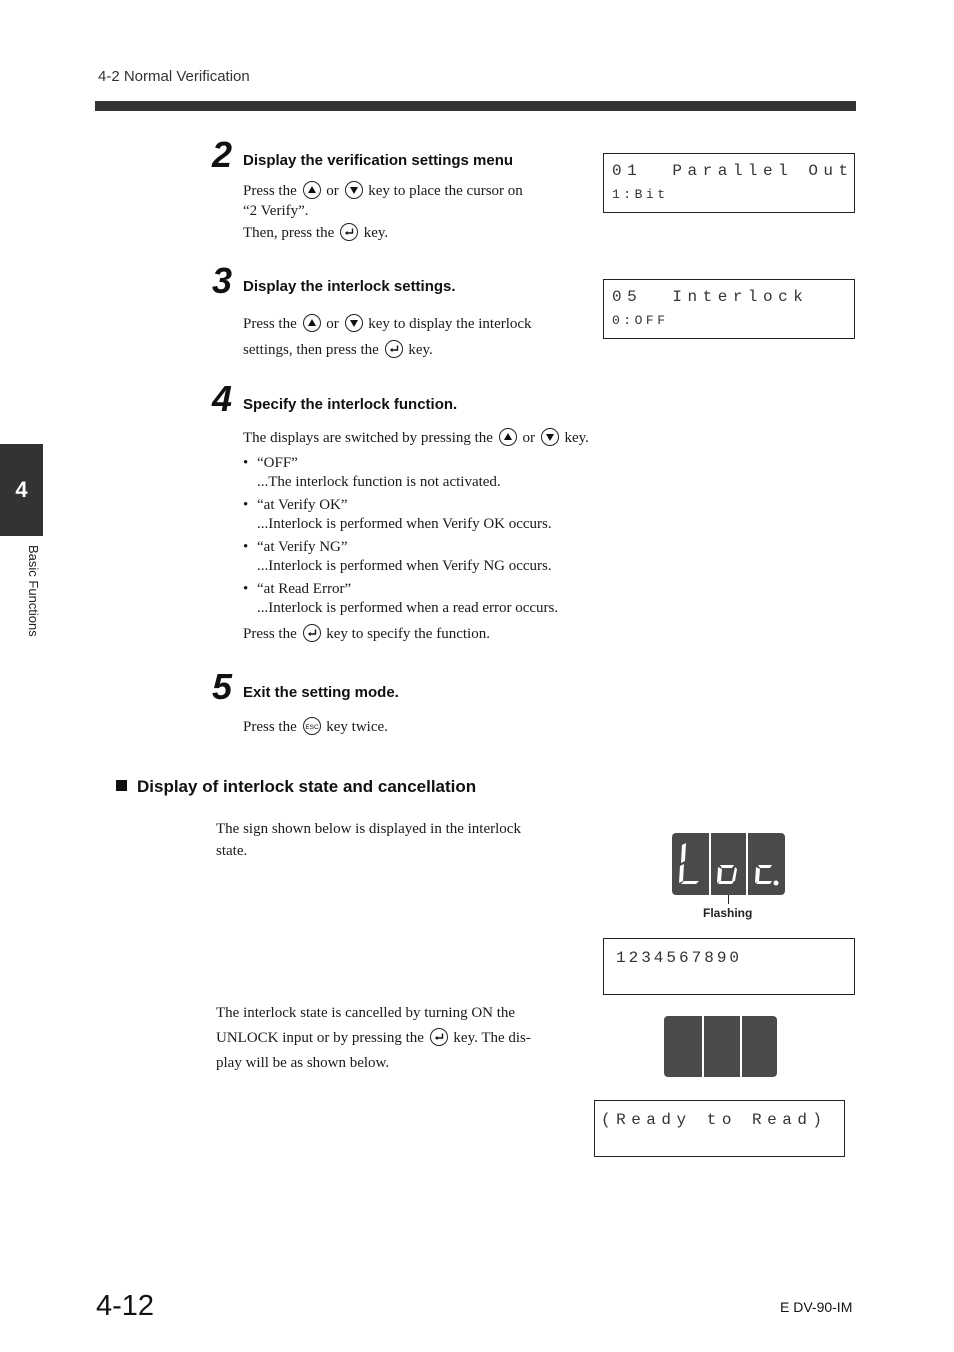  I want to click on lcd-display-ready: (Ready to Read), so click(719, 1128).